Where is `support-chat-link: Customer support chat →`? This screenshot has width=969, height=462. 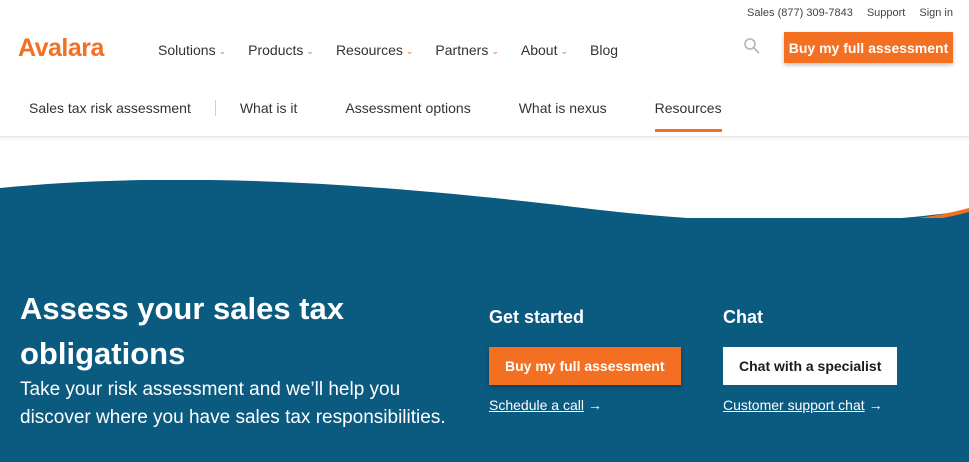
support-chat-link: Customer support chat → is located at coordinates (803, 405).